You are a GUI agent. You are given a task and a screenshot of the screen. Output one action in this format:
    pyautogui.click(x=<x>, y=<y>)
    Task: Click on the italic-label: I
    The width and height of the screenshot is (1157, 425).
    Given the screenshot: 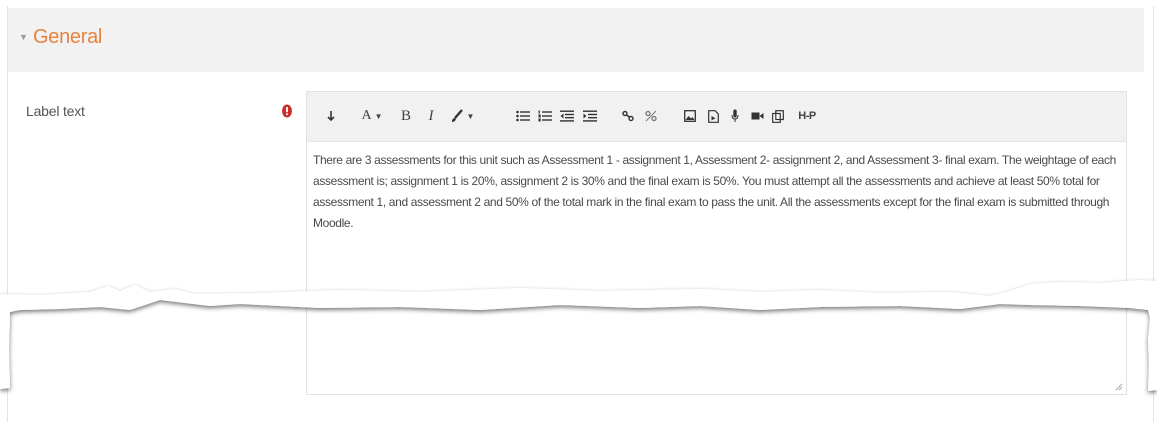 What is the action you would take?
    pyautogui.click(x=431, y=115)
    